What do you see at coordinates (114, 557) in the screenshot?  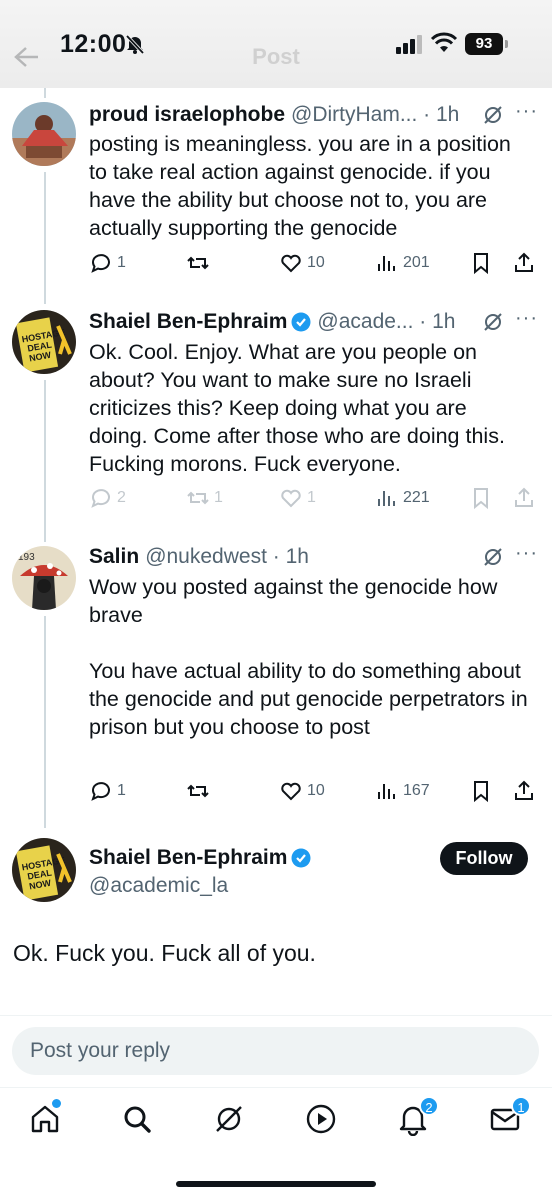 I see `author-name: Salin` at bounding box center [114, 557].